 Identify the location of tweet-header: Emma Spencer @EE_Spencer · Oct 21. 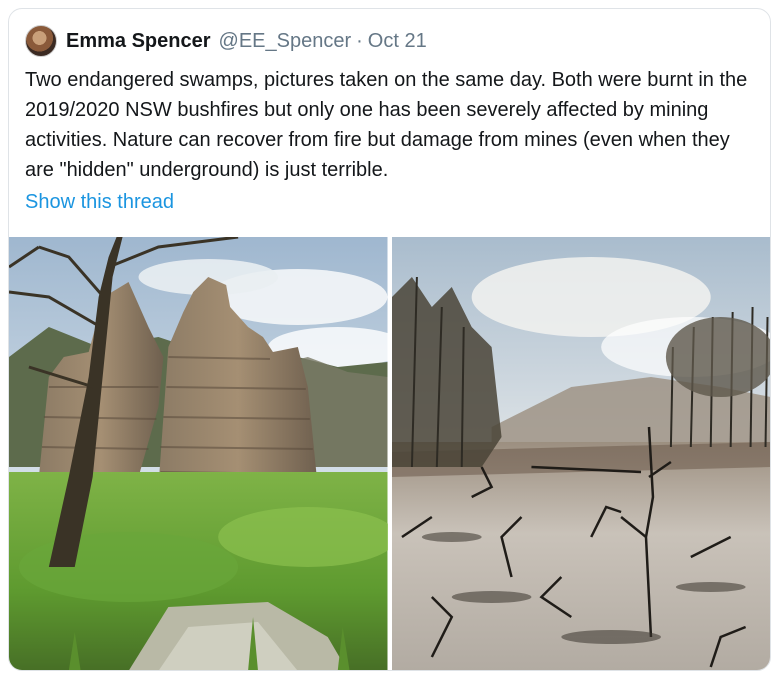
(226, 41).